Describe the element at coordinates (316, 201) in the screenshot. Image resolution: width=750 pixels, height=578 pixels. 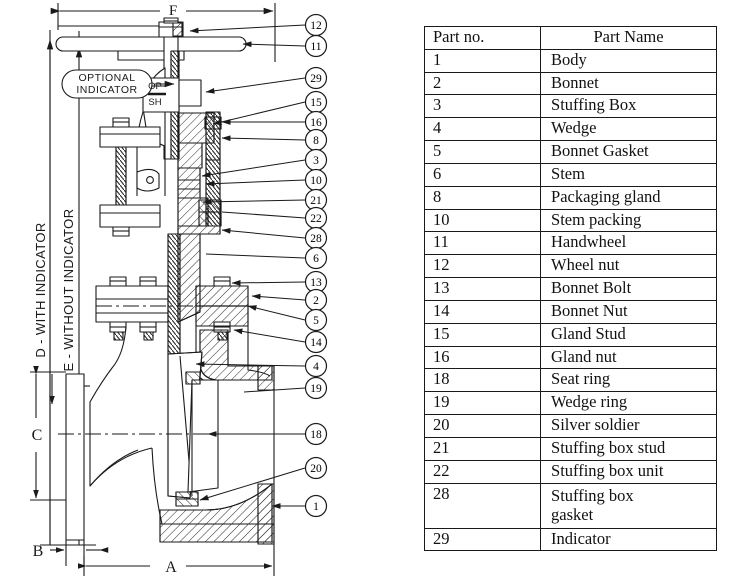
I see `callout-label: 21` at that location.